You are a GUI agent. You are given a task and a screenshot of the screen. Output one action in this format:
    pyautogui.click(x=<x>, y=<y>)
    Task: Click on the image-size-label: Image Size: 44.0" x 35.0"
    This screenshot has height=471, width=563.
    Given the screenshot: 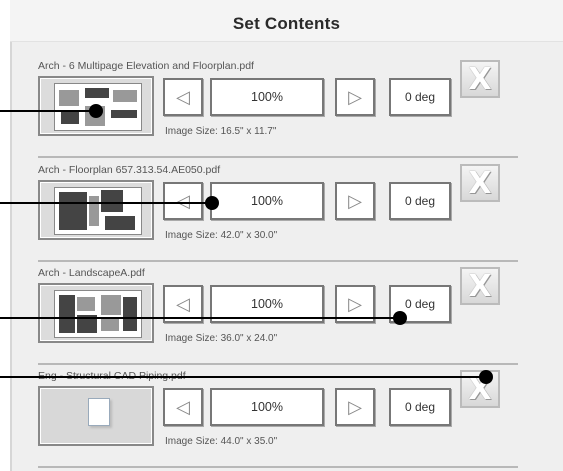 What is the action you would take?
    pyautogui.click(x=221, y=441)
    